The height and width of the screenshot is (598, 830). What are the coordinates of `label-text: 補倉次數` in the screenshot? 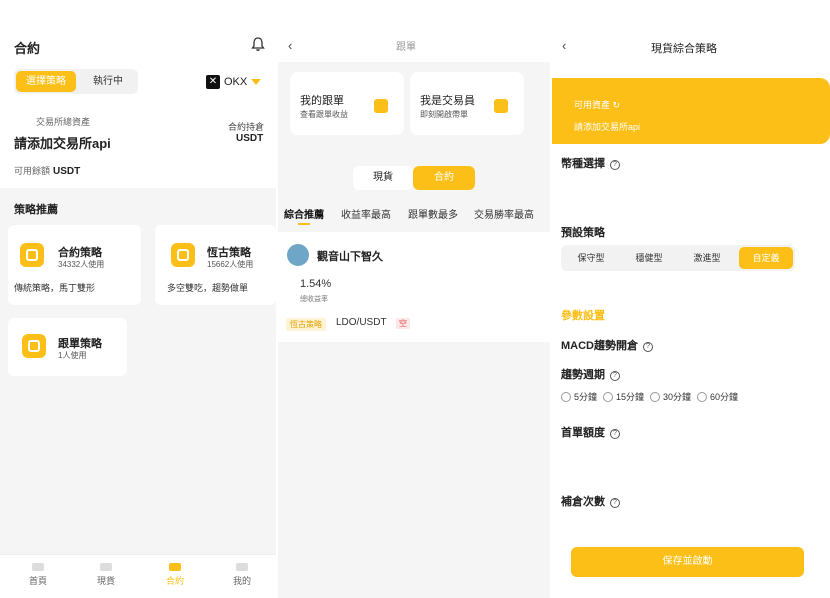 It's located at (583, 502).